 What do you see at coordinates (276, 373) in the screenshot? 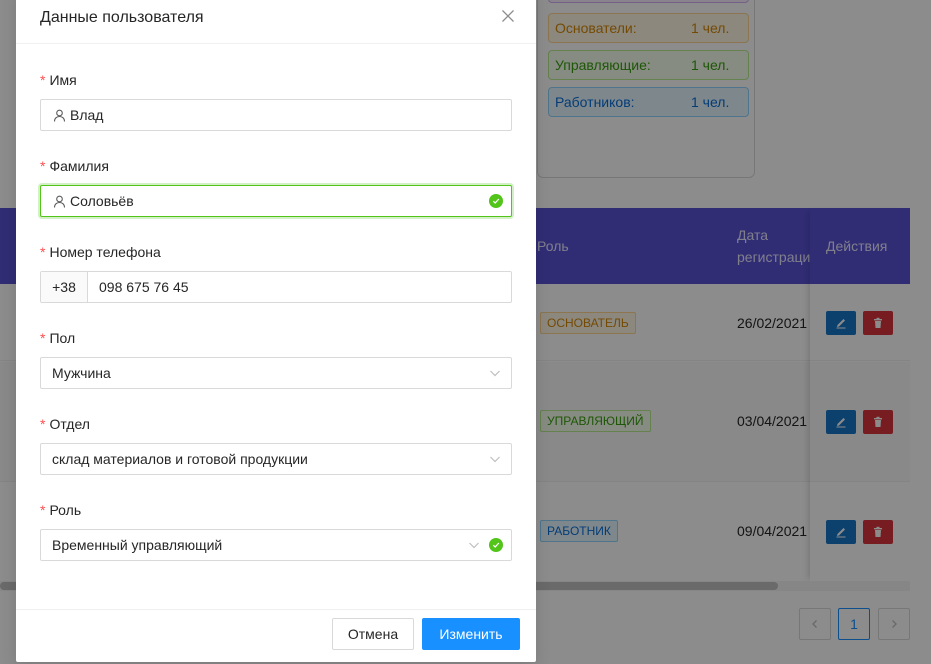
I see `gender-select: Мужчина` at bounding box center [276, 373].